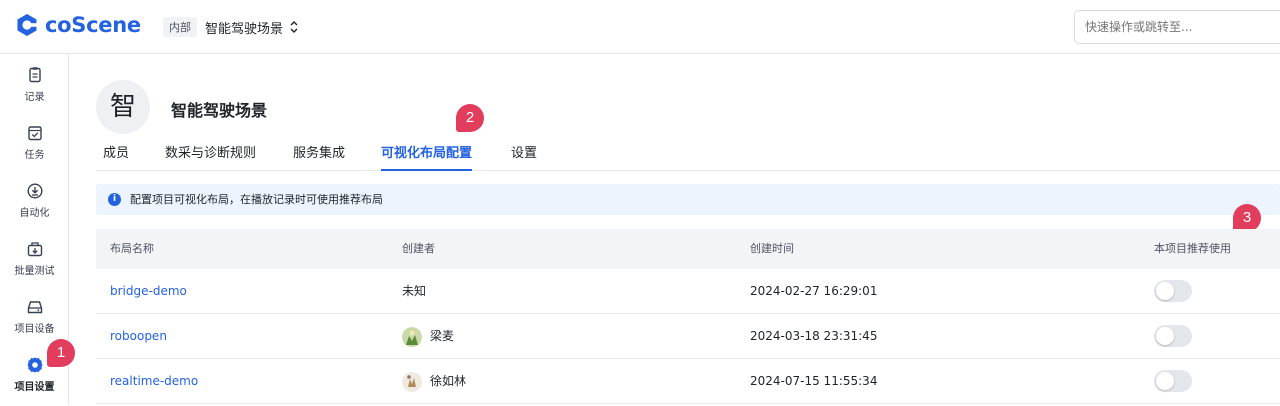 This screenshot has width=1280, height=406. What do you see at coordinates (688, 291) in the screenshot?
I see `table-row: bridge-demo 未知 2024-02-27 16:29:01` at bounding box center [688, 291].